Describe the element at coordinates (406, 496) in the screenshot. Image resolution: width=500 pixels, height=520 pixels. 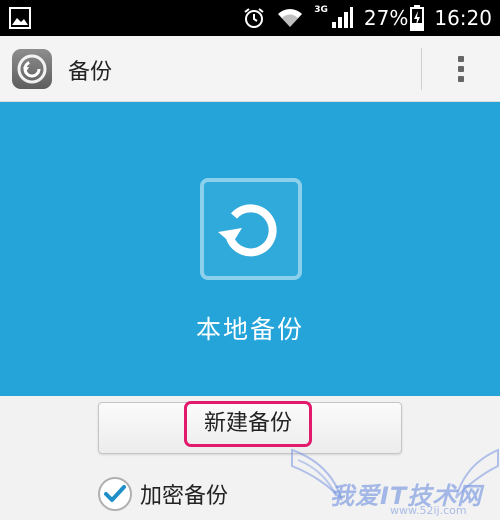
I see `watermark-text: 我爱IT技术网` at that location.